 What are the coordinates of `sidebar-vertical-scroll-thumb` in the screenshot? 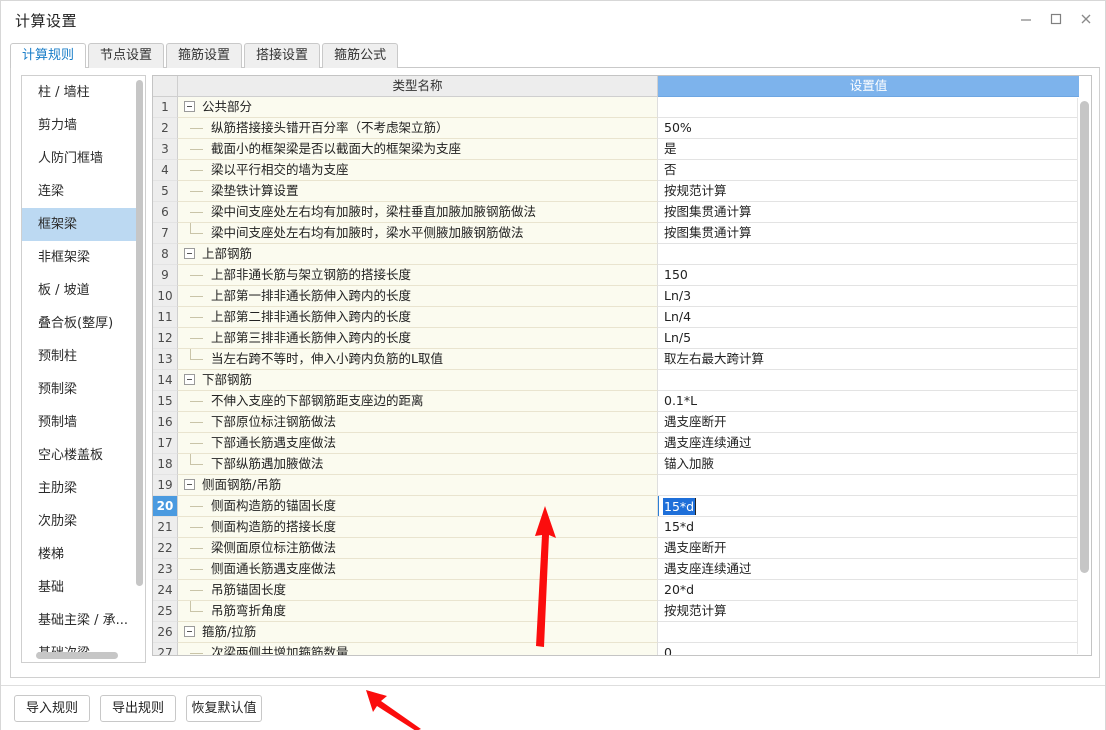 It's located at (139, 333).